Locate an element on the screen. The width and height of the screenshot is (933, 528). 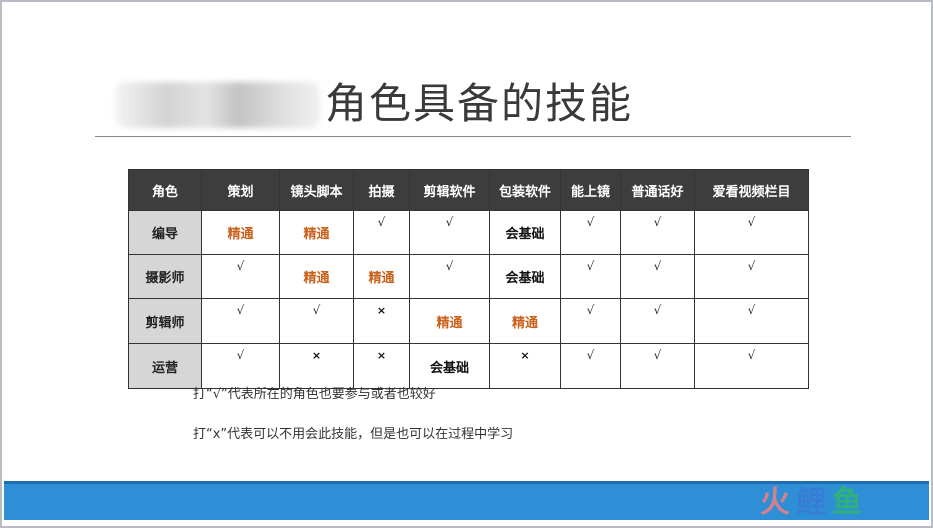
column-header: 能上镜 is located at coordinates (590, 190).